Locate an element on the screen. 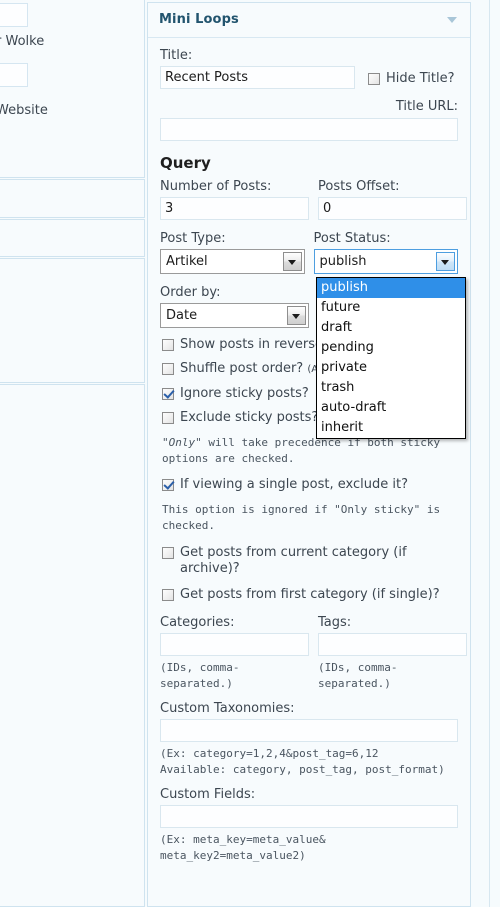 This screenshot has width=500, height=907. posts-offset-group: Posts Offset: is located at coordinates (392, 199).